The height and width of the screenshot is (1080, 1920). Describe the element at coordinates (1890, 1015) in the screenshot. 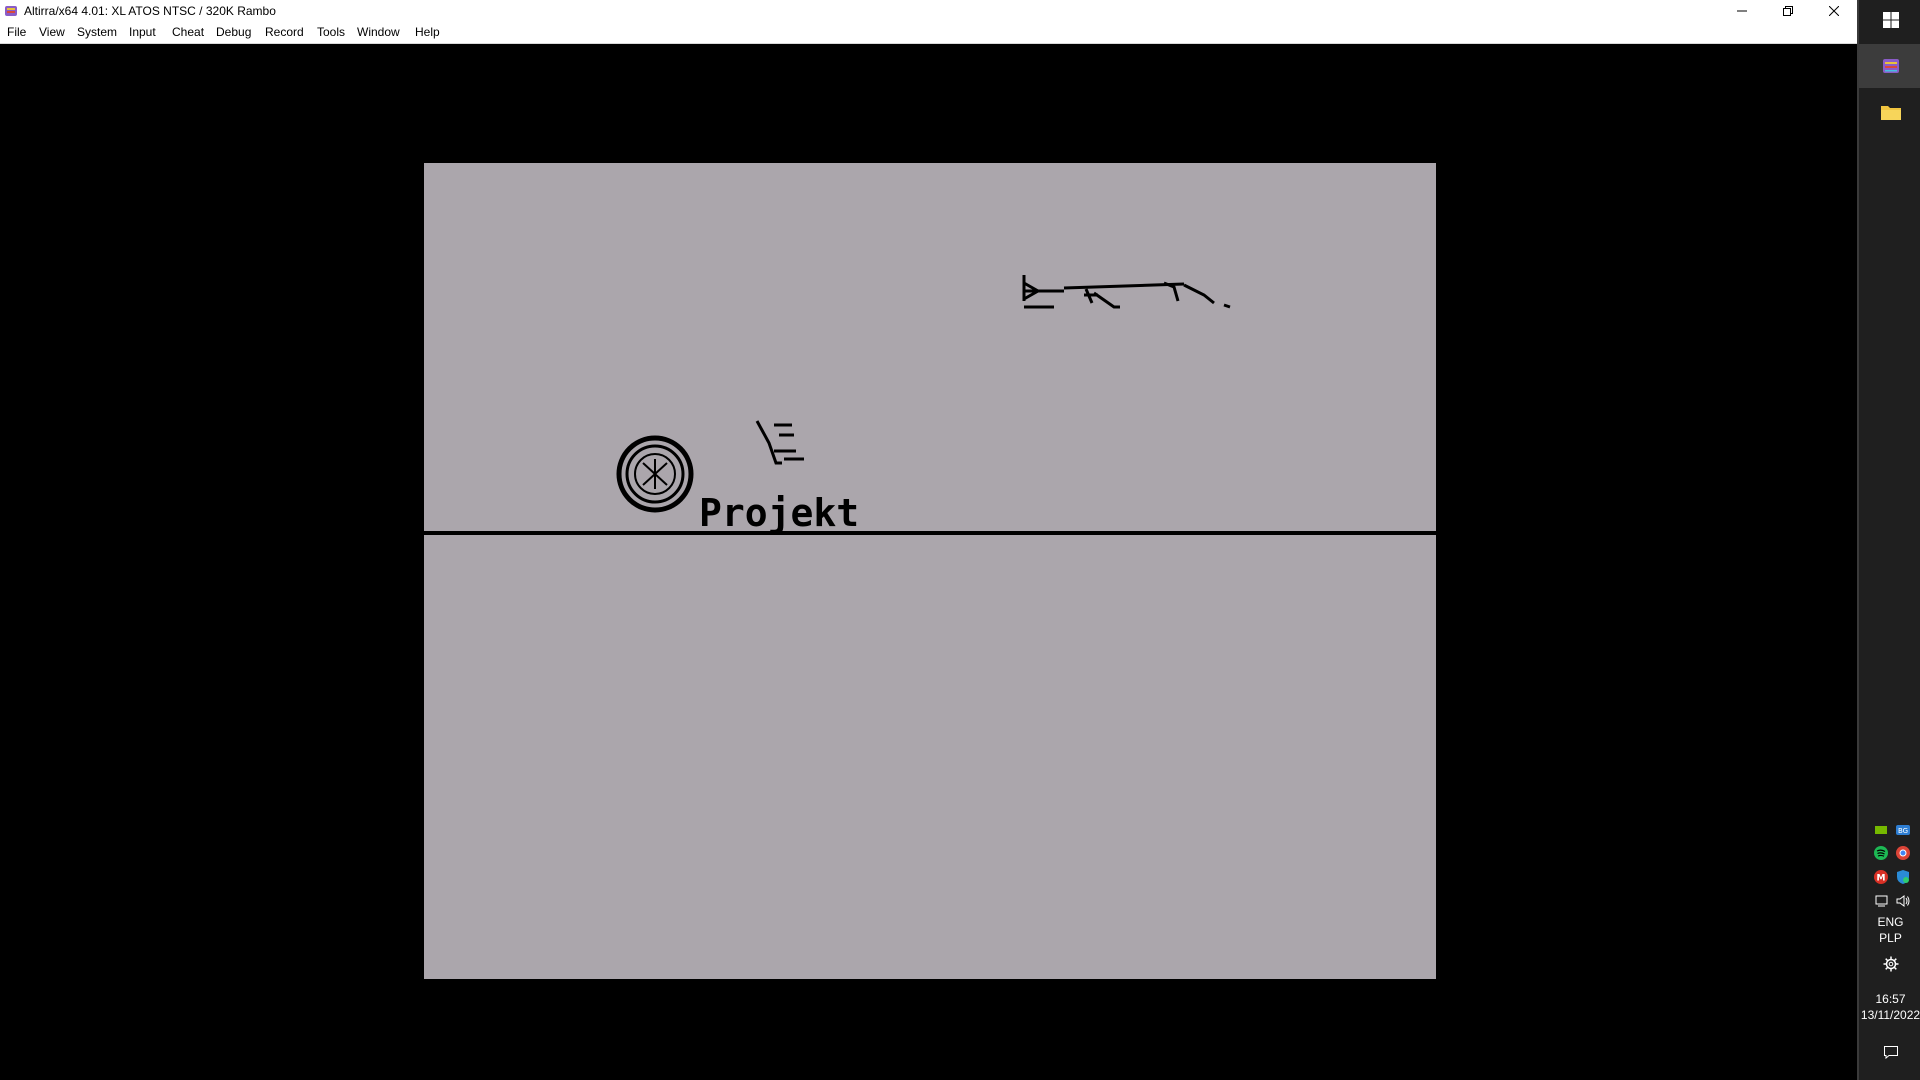

I see `clock-date: 13/11/2022` at that location.